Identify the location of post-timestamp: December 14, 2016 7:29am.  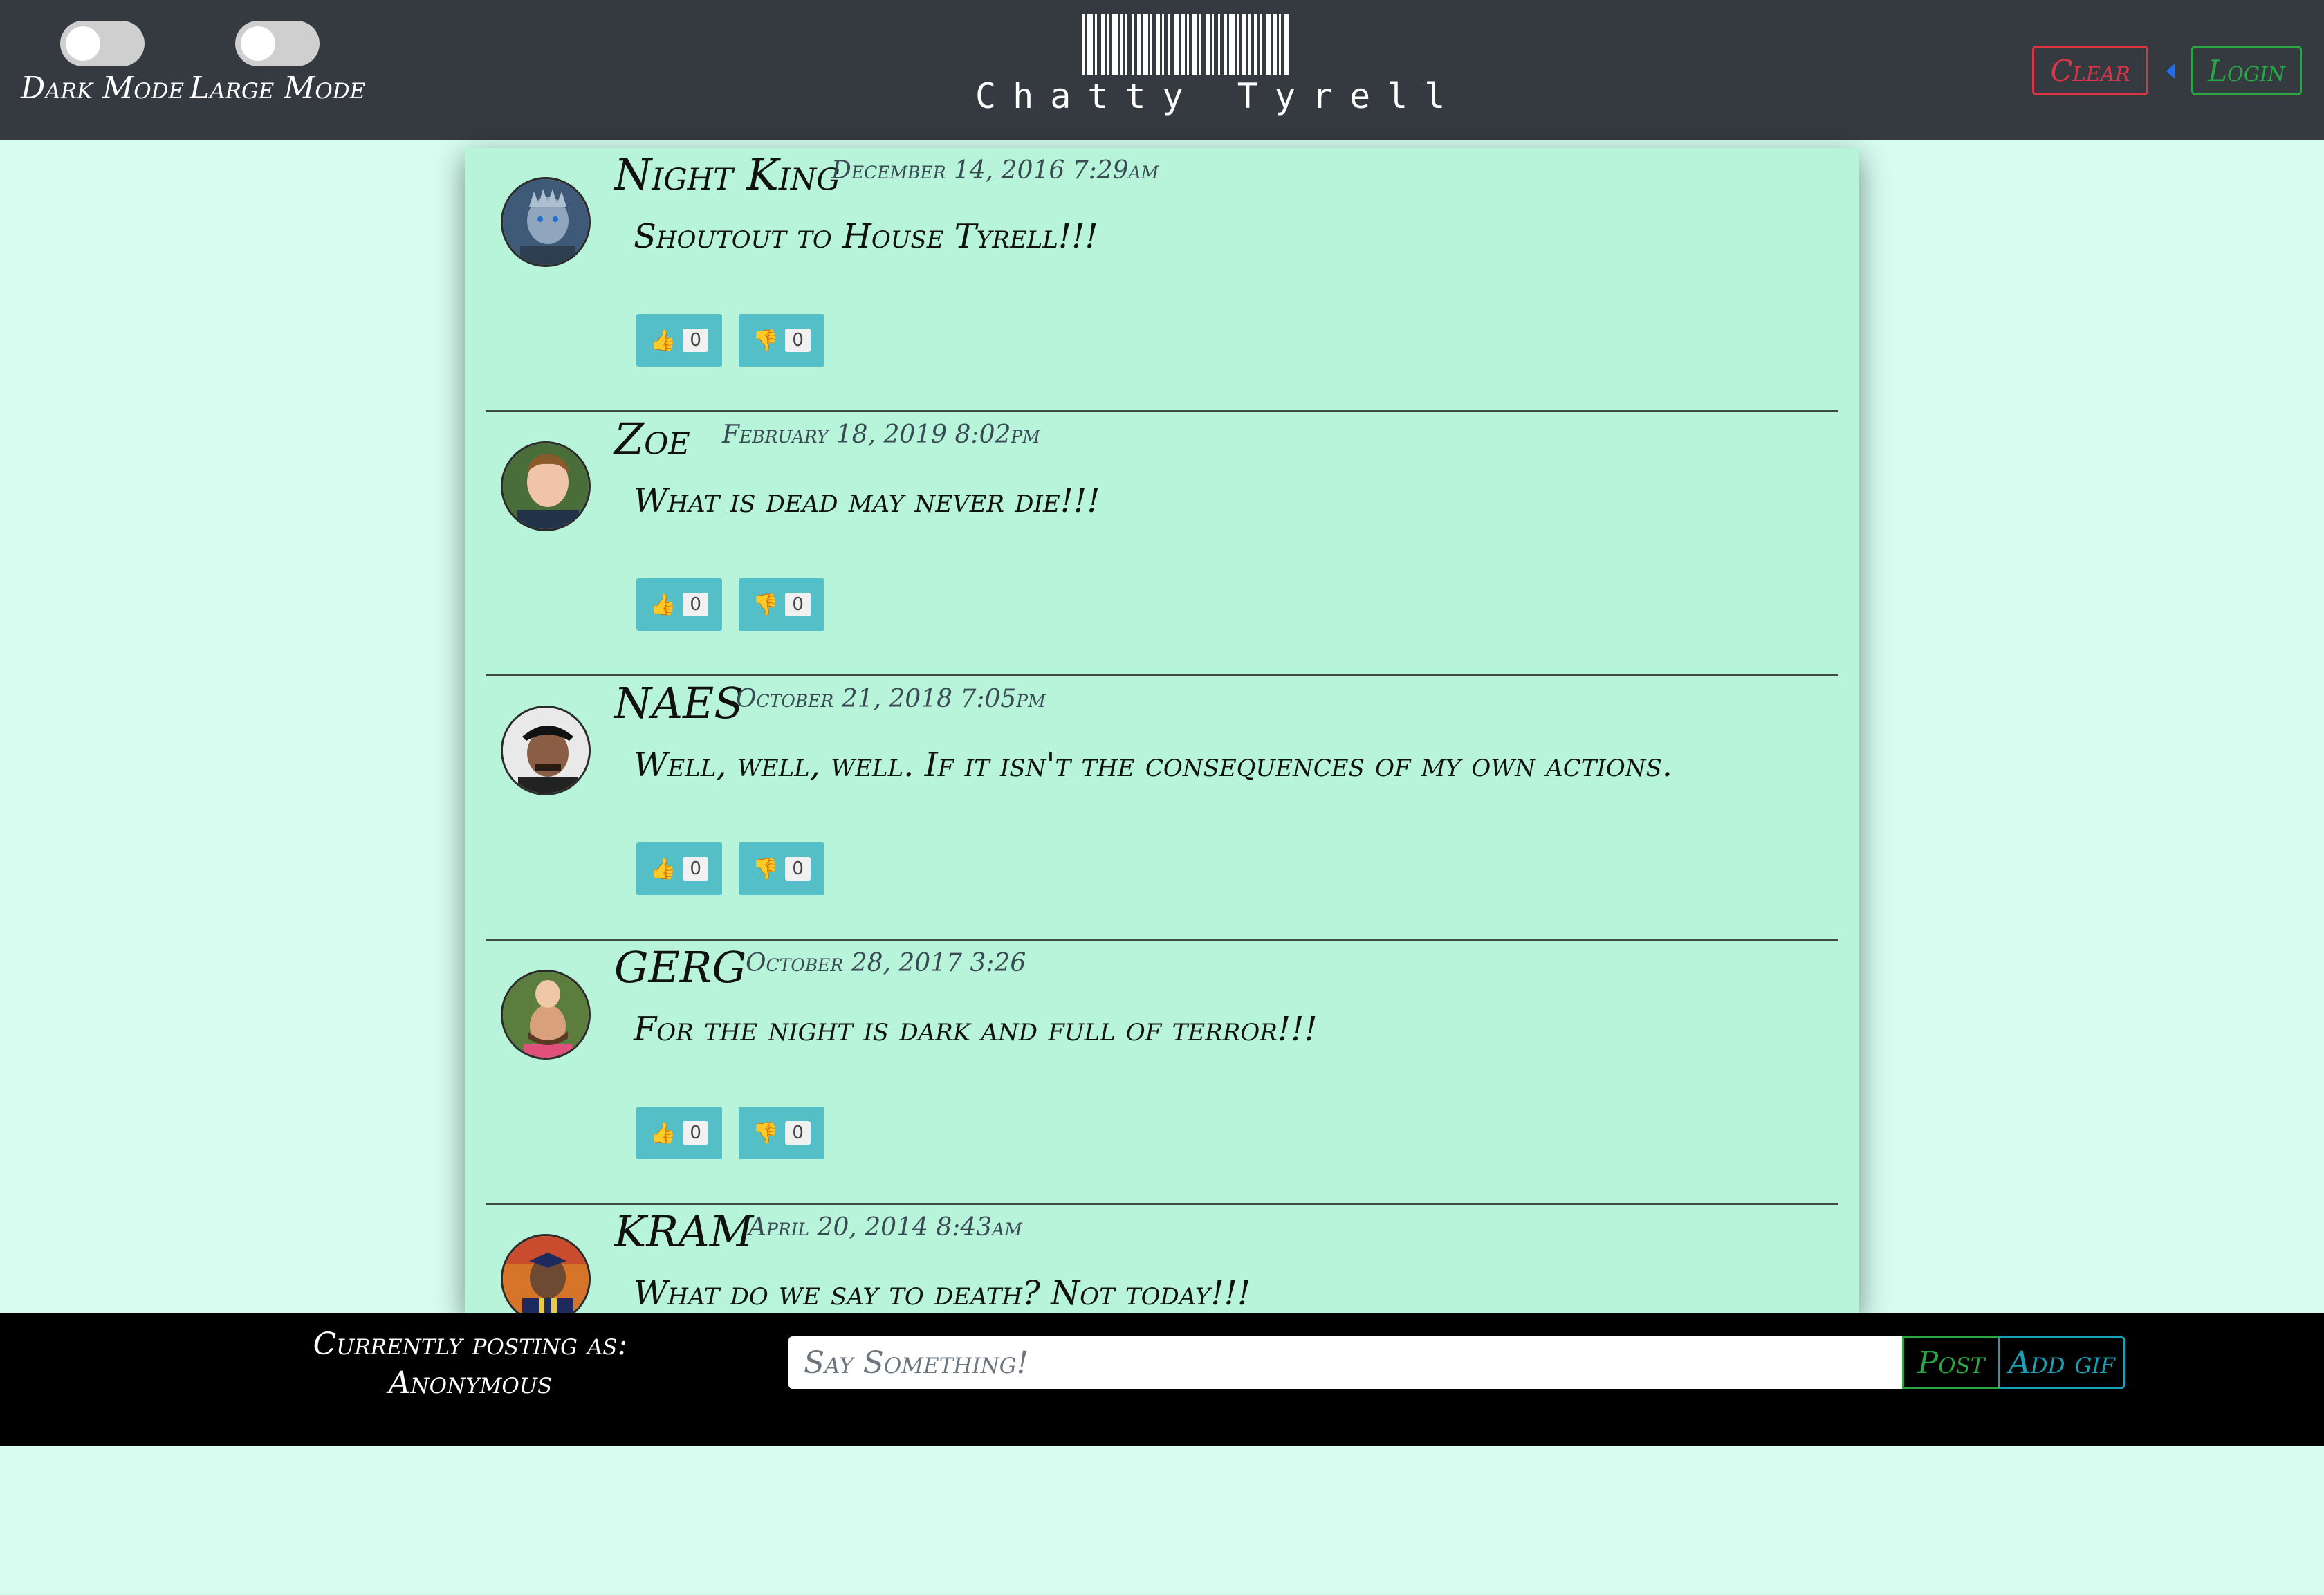
(995, 170).